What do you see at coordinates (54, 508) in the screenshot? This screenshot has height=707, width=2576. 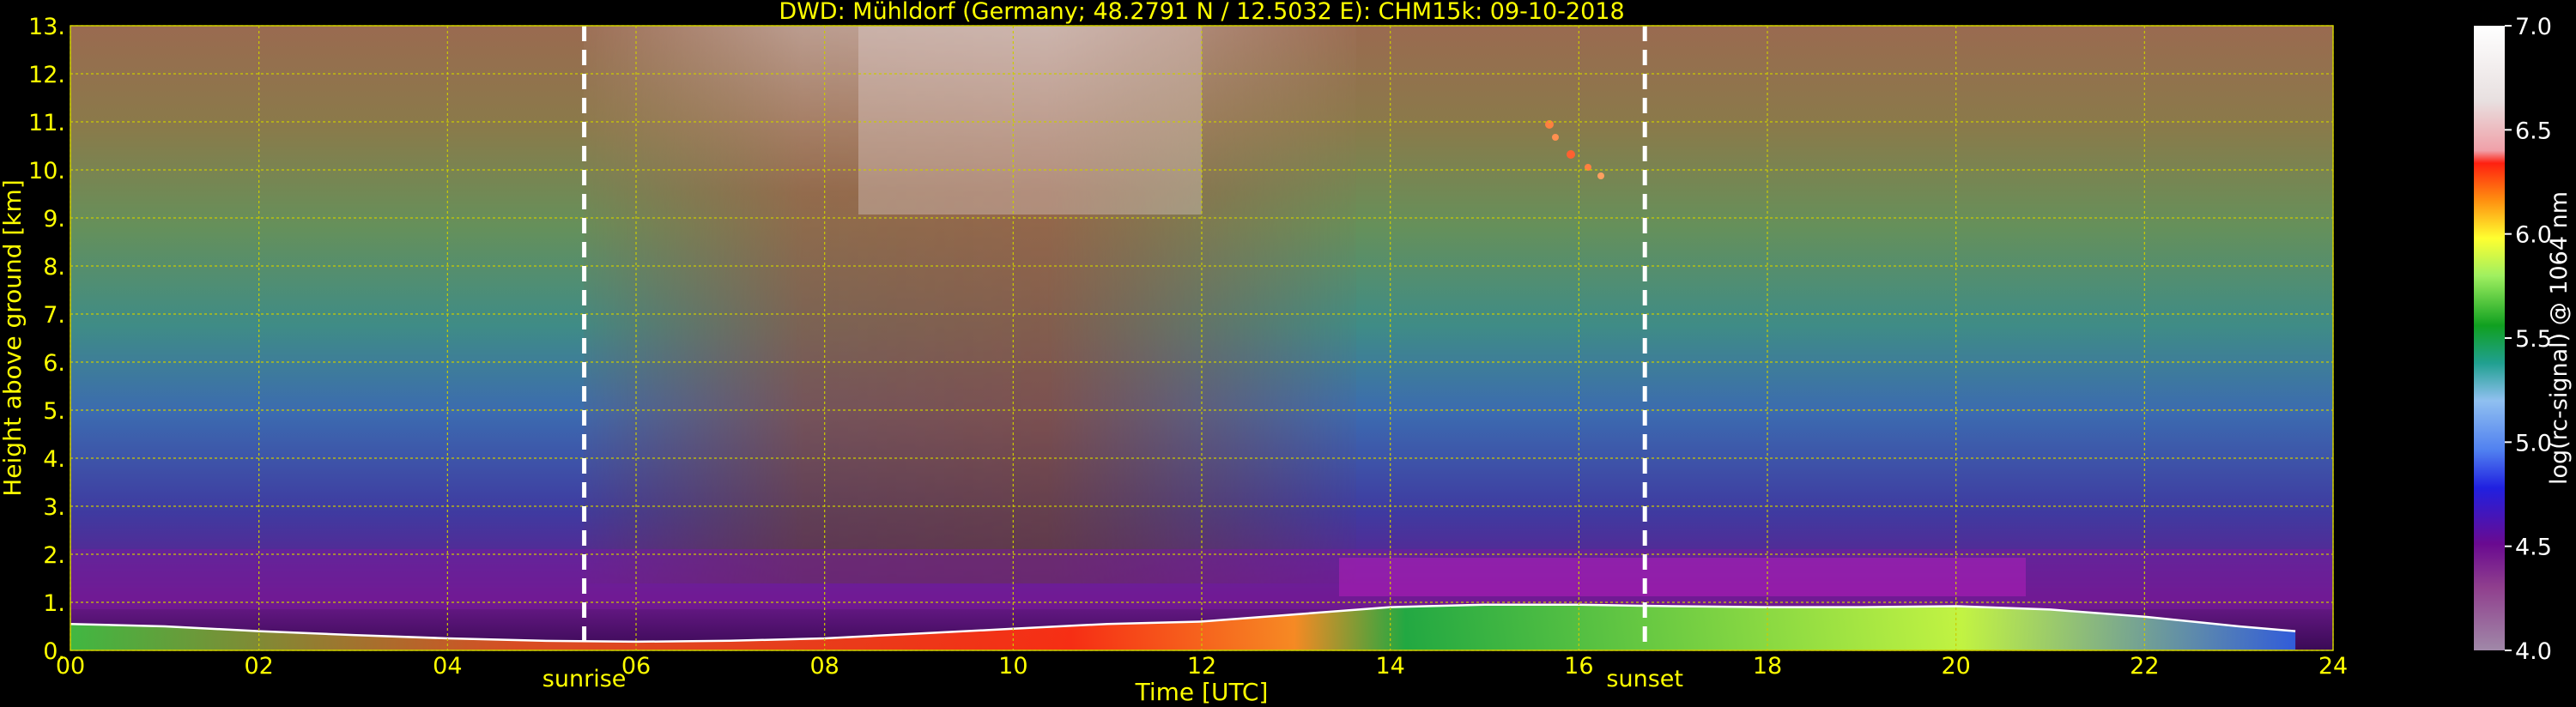 I see `y-tick-label: 3.` at bounding box center [54, 508].